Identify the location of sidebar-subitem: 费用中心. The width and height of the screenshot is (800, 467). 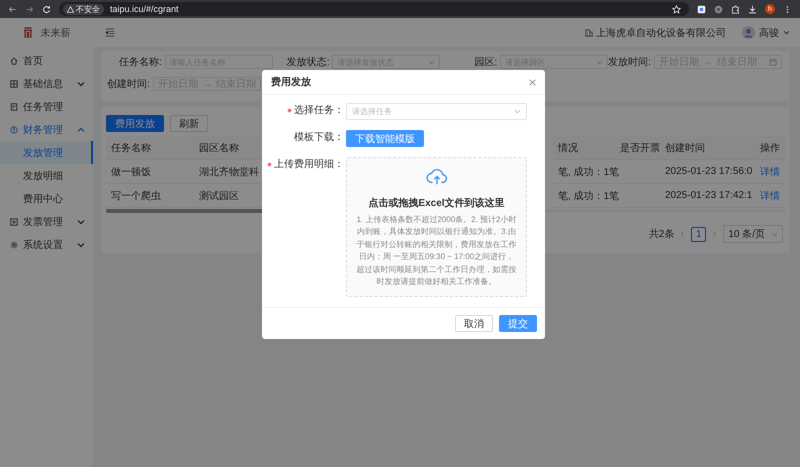
(46, 198).